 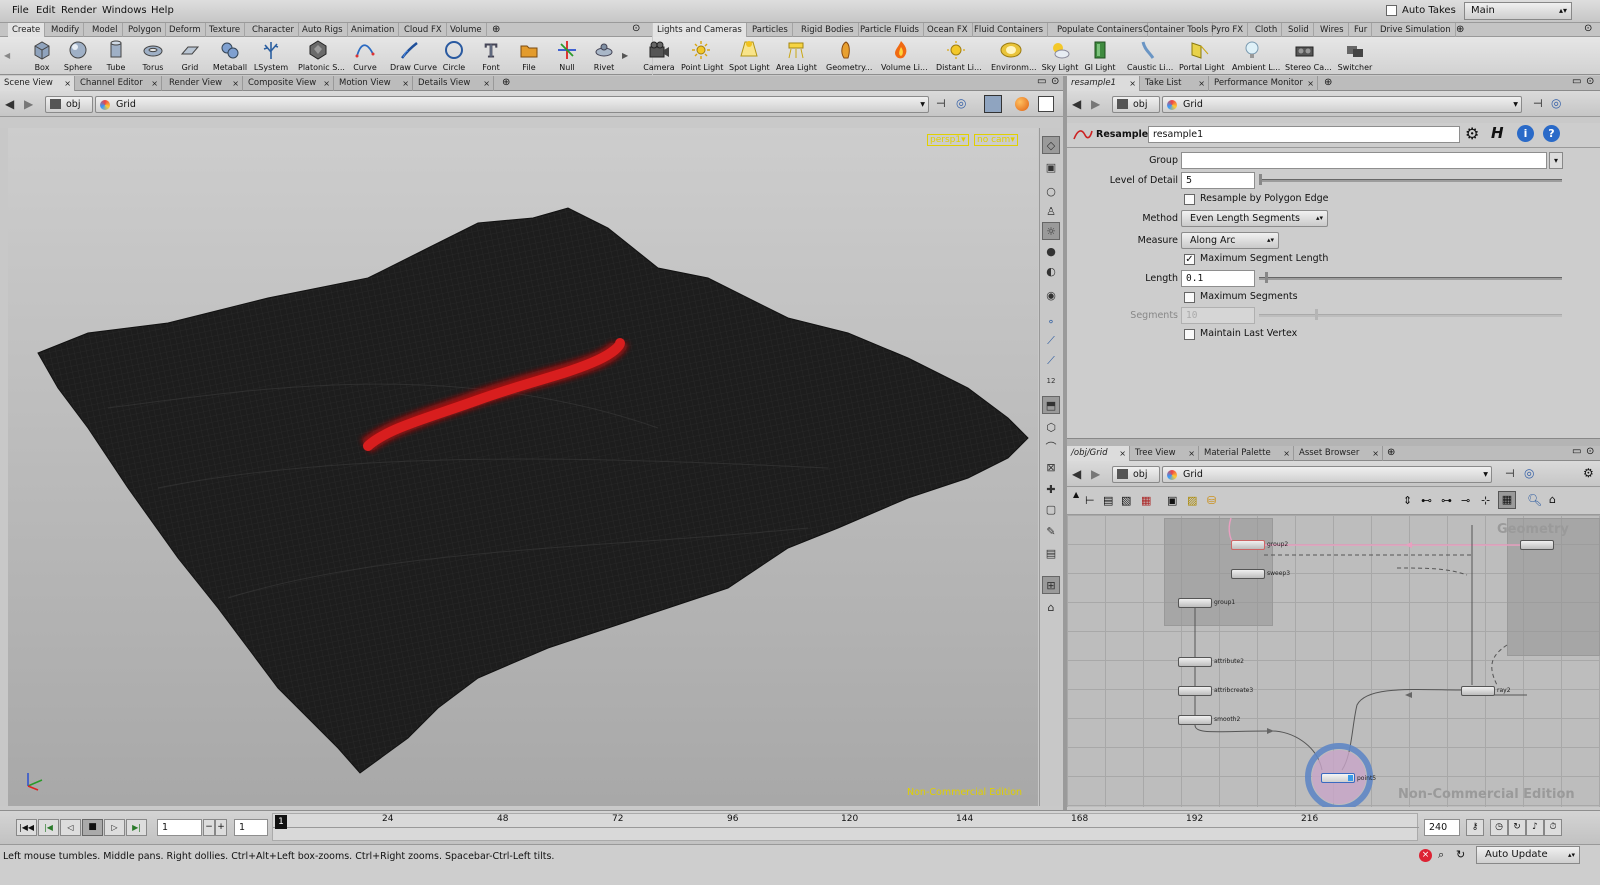 I want to click on tool-metaball: Metaball, so click(x=230, y=55).